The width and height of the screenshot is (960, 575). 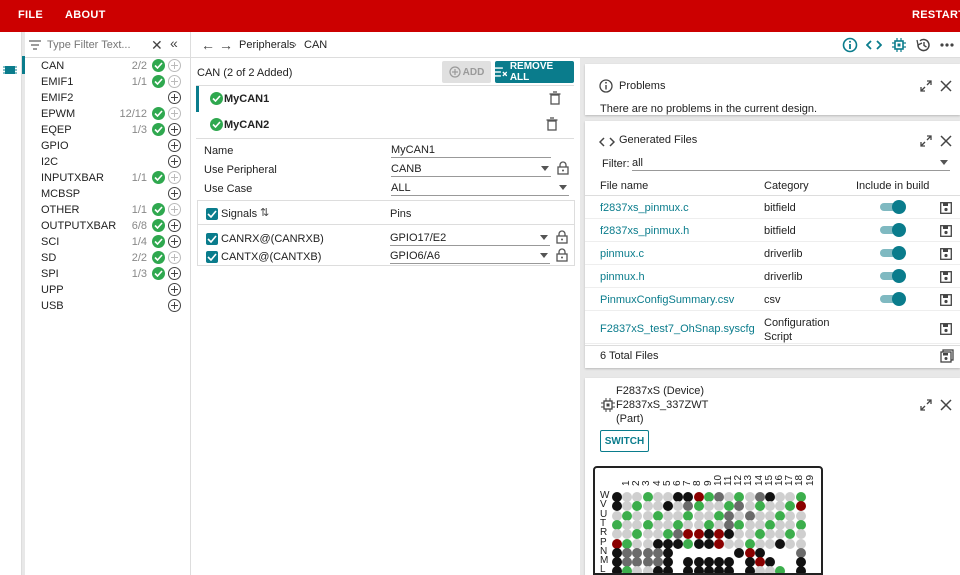 I want to click on clear-filter-icon: ✕, so click(x=157, y=45).